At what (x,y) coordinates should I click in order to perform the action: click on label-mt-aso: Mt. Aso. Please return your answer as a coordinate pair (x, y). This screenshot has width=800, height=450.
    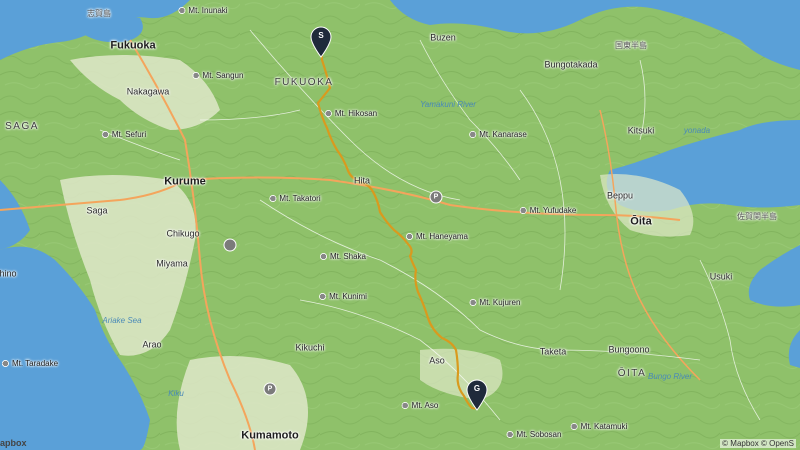
    Looking at the image, I should click on (420, 406).